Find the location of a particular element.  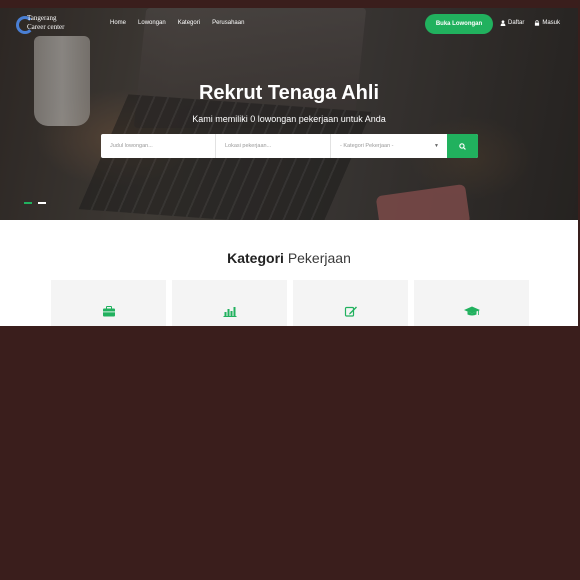

category-title-main: Kategori is located at coordinates (255, 258).